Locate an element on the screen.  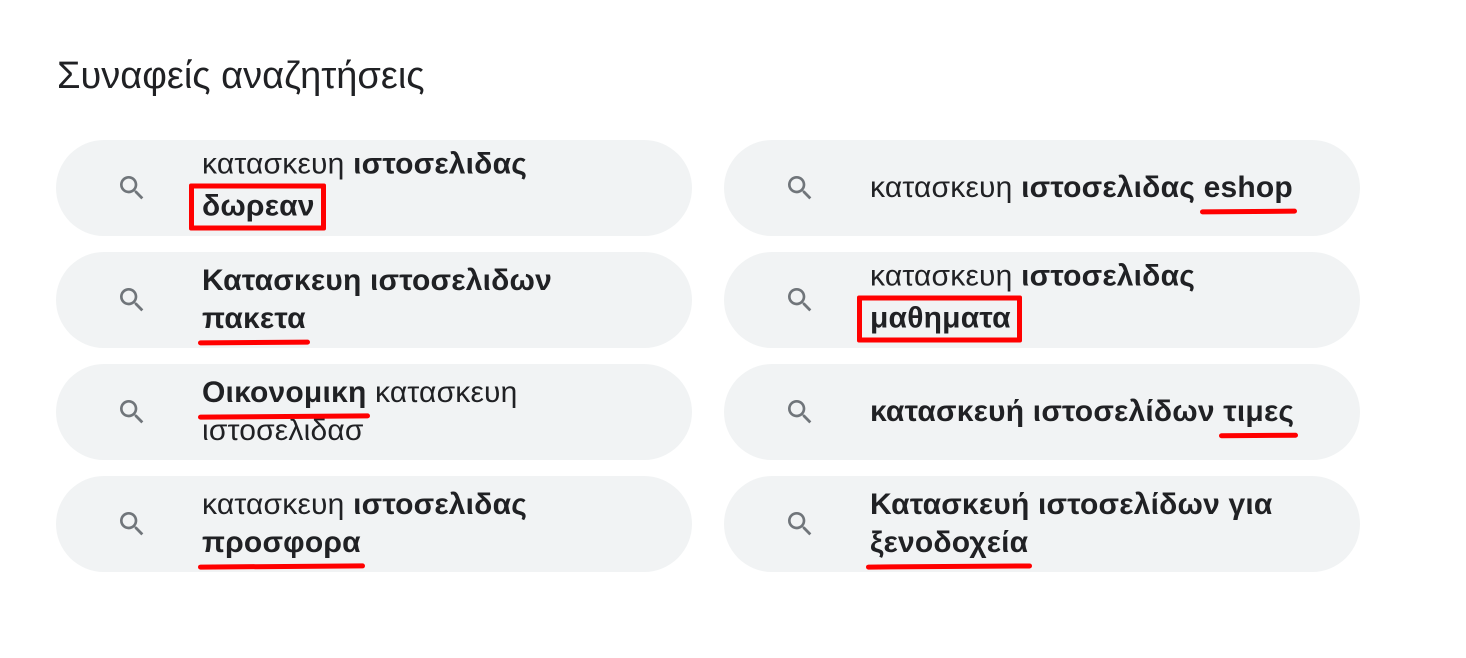
query-bold-highlighted: Οικονομικη is located at coordinates (284, 393).